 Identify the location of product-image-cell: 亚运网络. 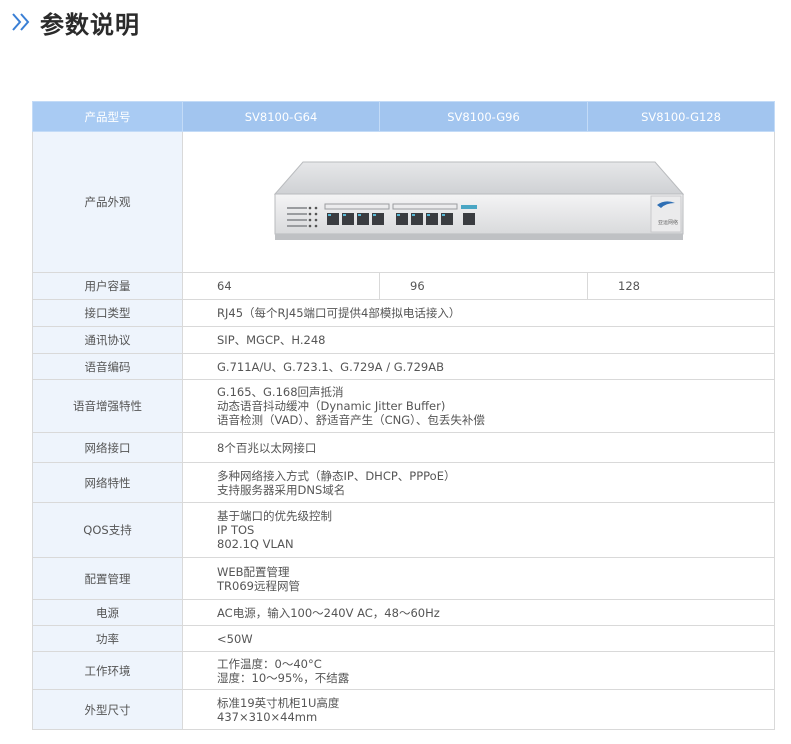
(478, 202).